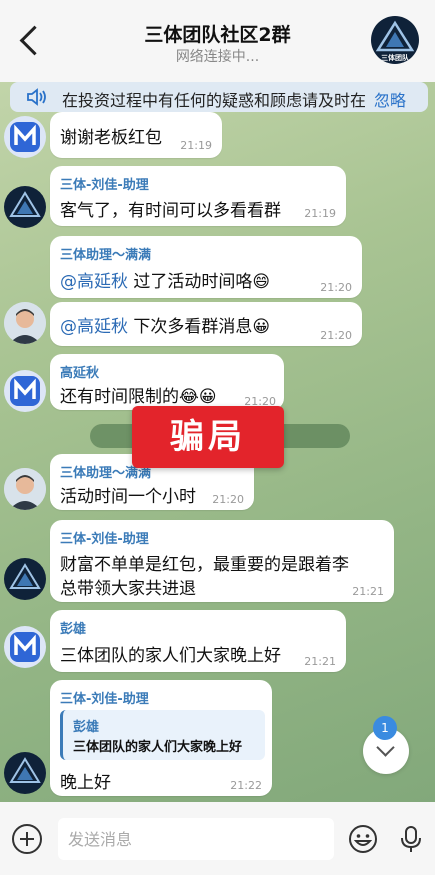 The width and height of the screenshot is (435, 875). I want to click on message-bubble: 三体-刘佳-助理 彭雄 三体团队的家人们大家晚上好 晚上好 21:22, so click(161, 738).